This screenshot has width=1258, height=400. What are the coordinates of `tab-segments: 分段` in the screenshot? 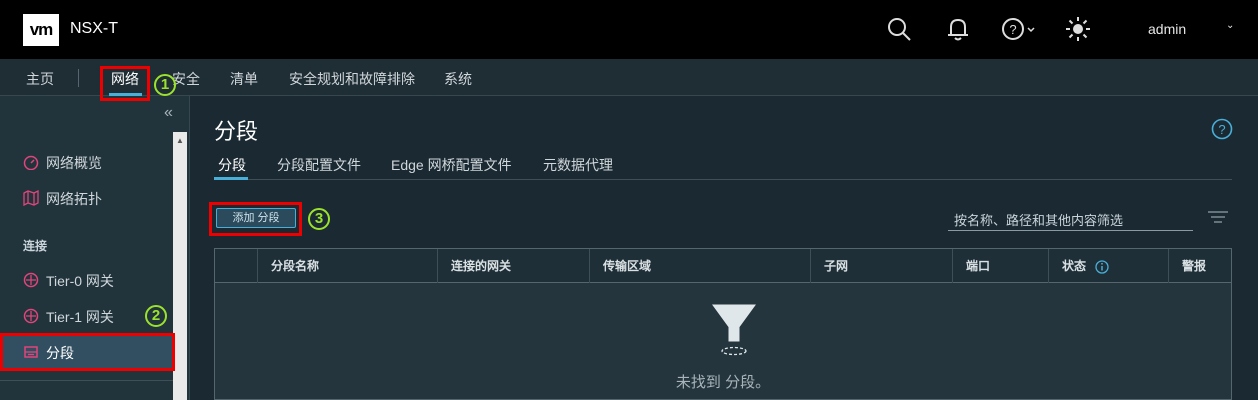 It's located at (232, 165).